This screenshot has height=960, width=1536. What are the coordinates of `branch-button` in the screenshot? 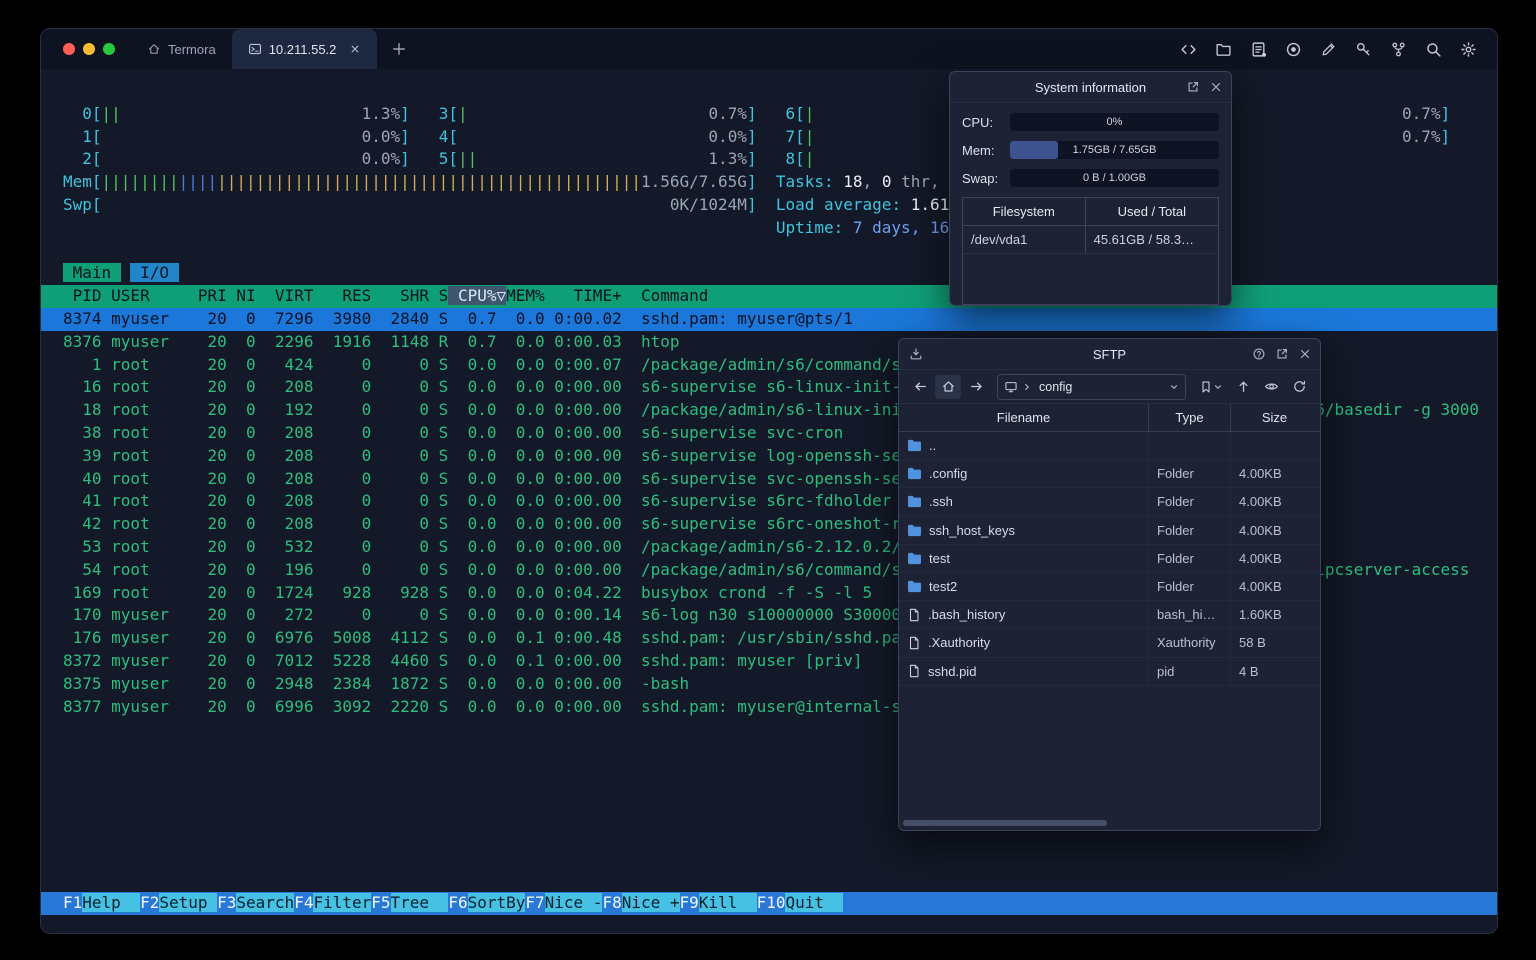 It's located at (1398, 49).